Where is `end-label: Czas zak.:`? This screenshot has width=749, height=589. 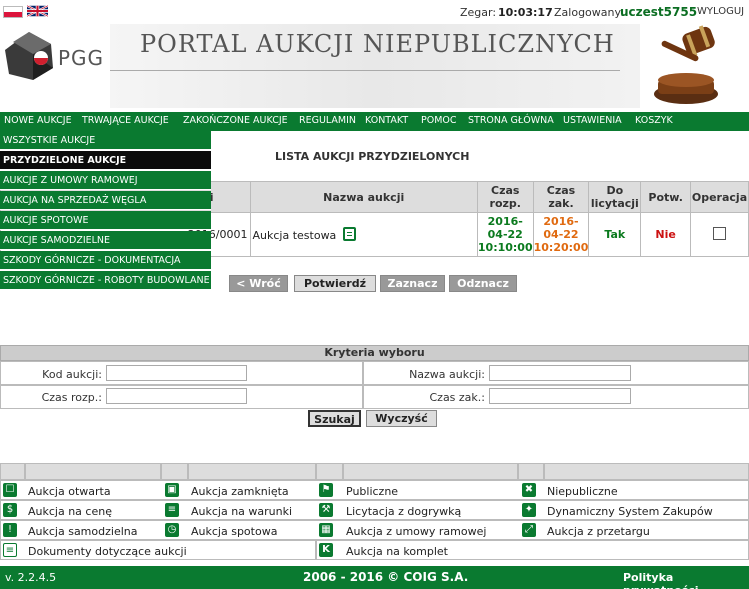 end-label: Czas zak.: is located at coordinates (457, 397).